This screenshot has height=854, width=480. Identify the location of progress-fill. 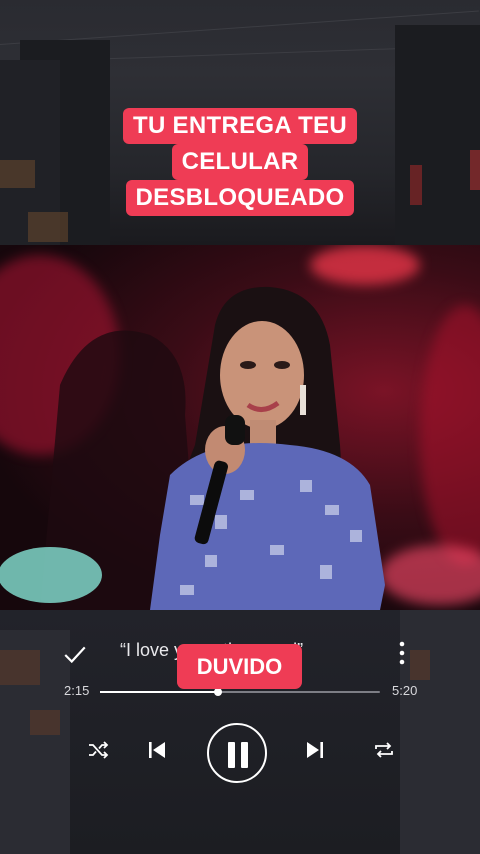
(159, 692).